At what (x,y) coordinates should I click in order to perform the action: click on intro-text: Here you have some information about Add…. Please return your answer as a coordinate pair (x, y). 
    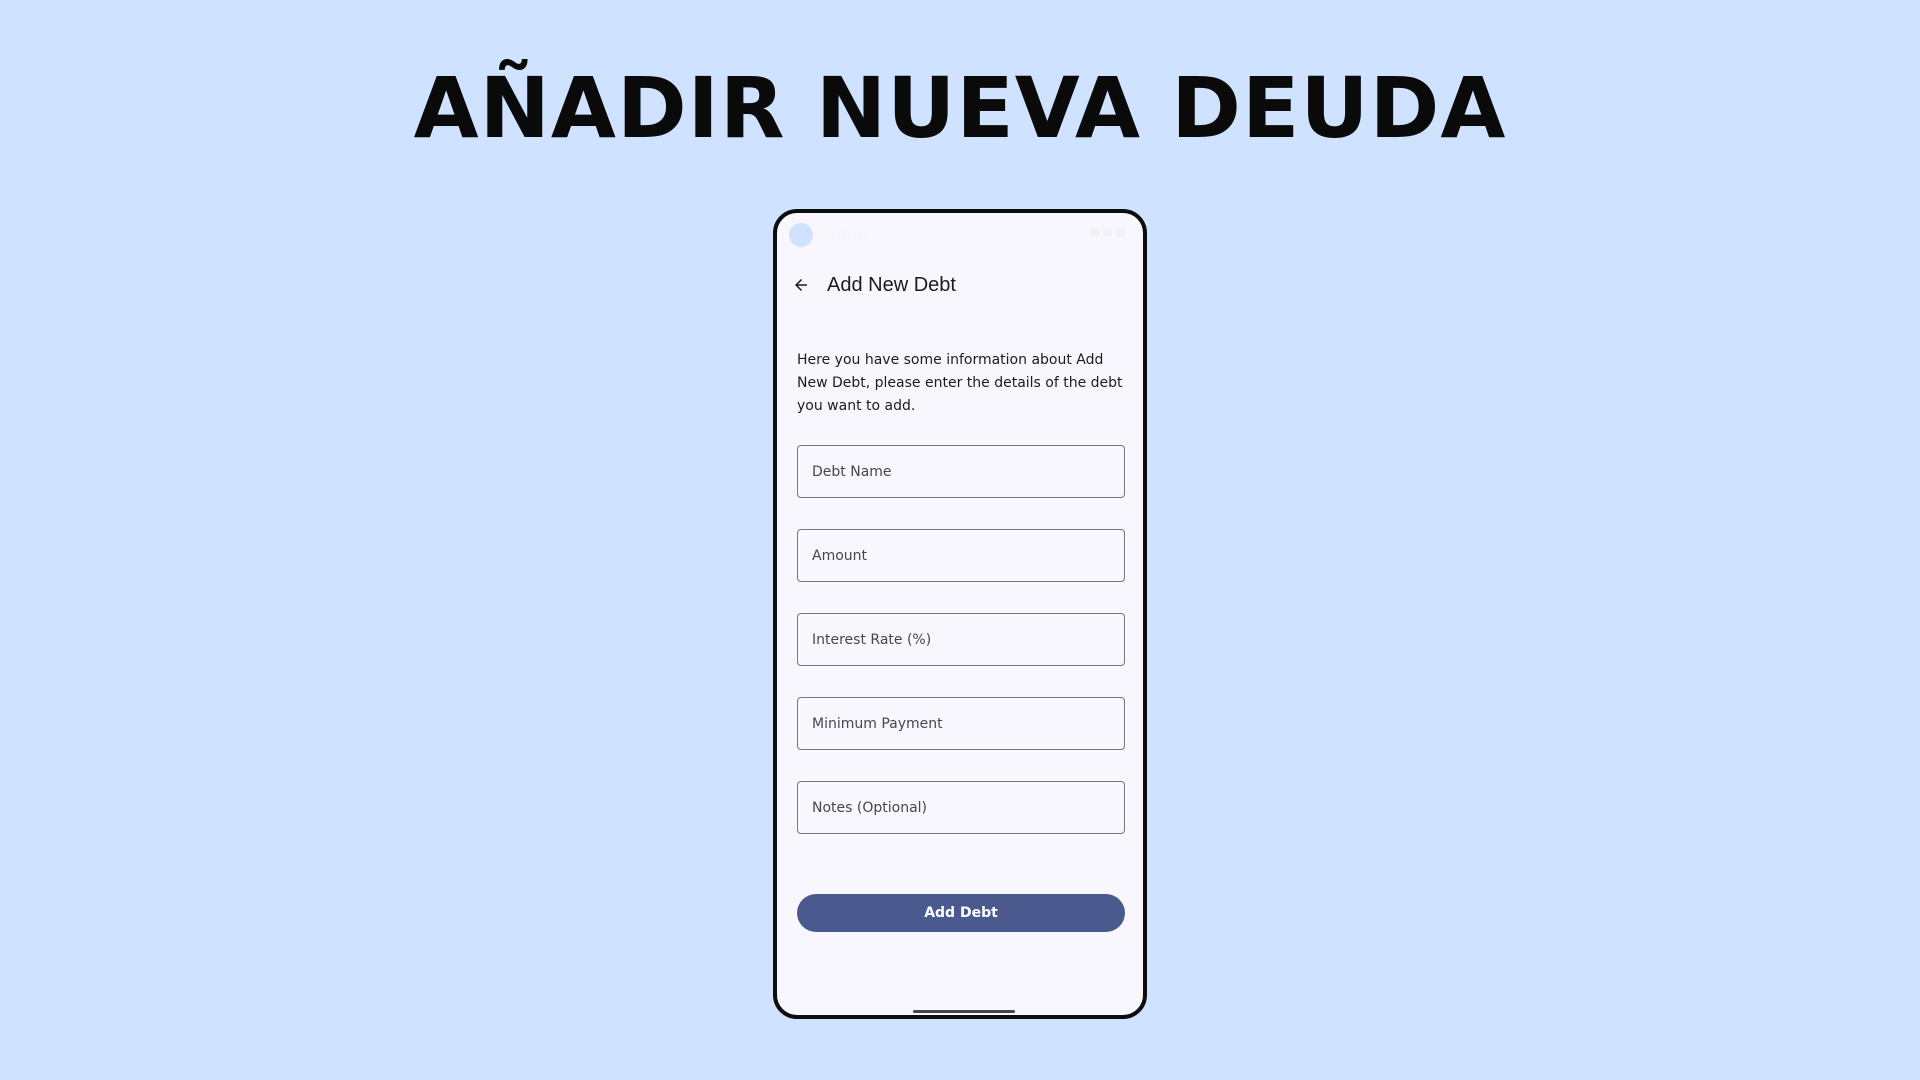
    Looking at the image, I should click on (960, 383).